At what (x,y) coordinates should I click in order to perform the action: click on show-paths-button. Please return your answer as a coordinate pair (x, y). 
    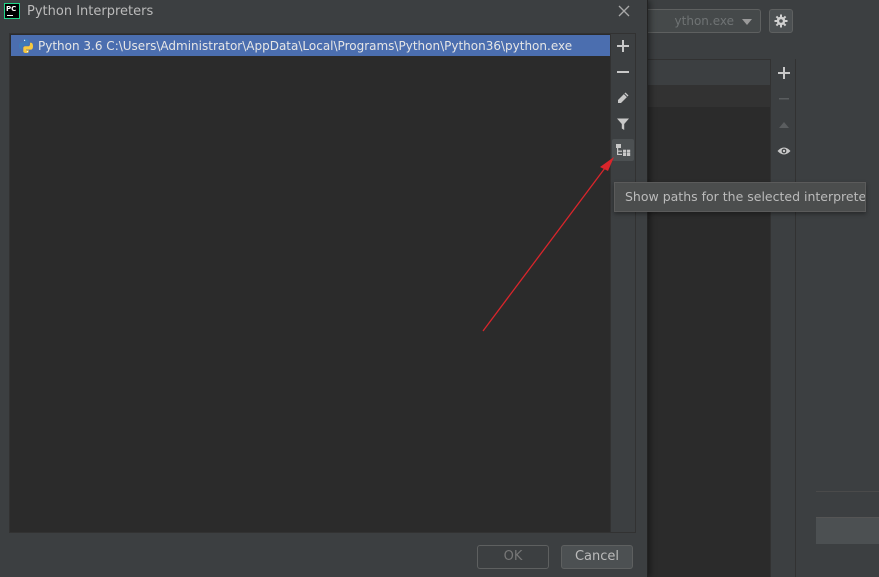
    Looking at the image, I should click on (623, 150).